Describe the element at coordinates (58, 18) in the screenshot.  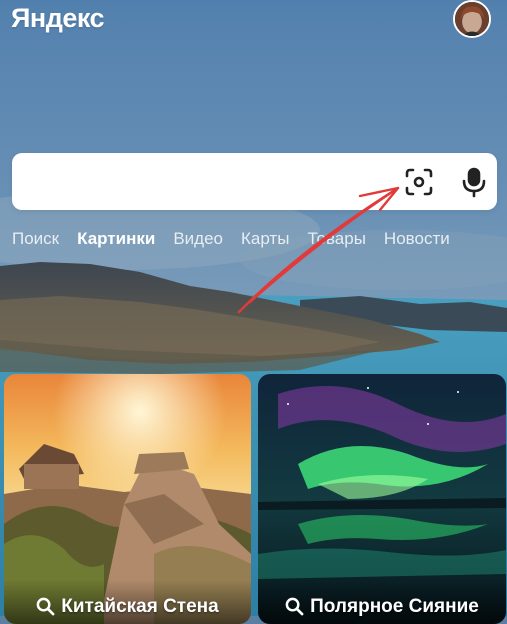
I see `yandex-logo: Яндекс` at that location.